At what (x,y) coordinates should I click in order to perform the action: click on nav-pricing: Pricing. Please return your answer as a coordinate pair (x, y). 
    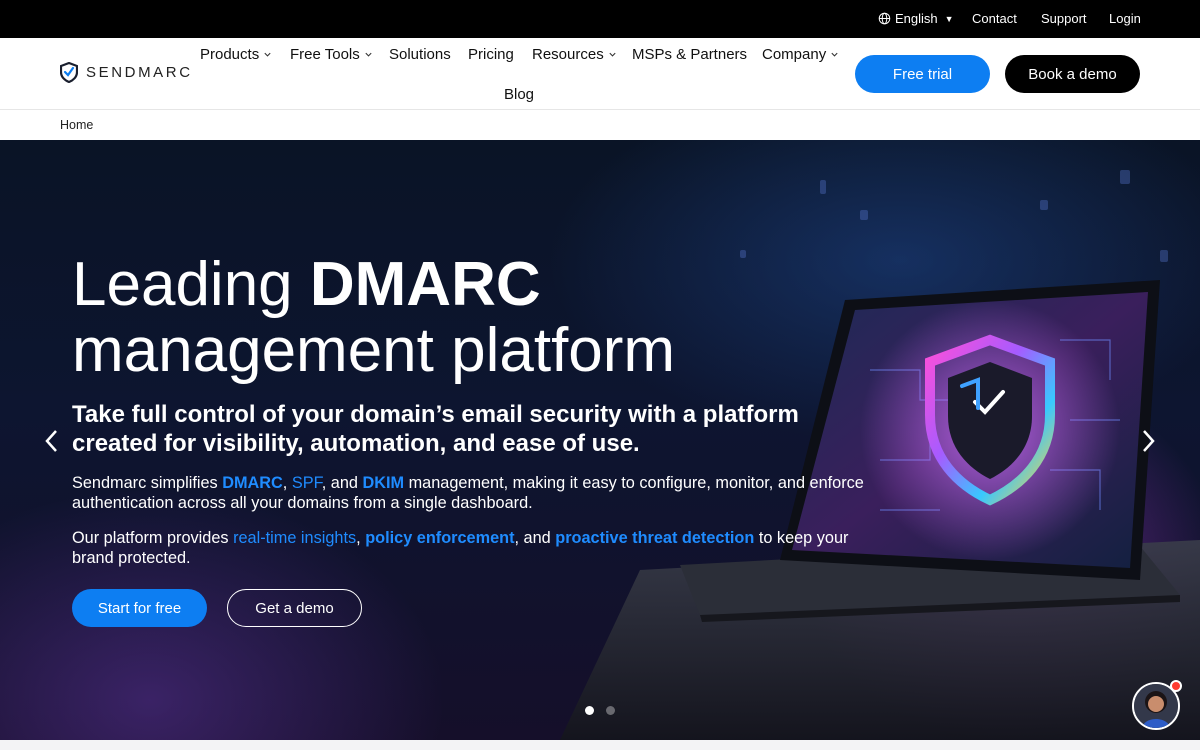
    Looking at the image, I should click on (491, 54).